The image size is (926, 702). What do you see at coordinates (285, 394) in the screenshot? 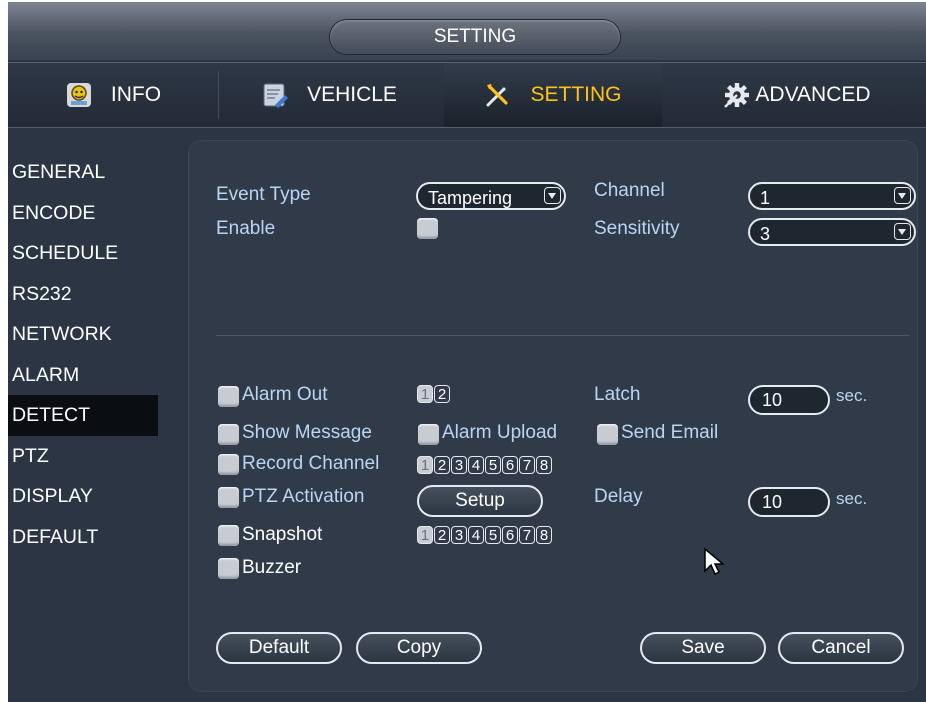
I see `alarm-out-label: Alarm Out` at bounding box center [285, 394].